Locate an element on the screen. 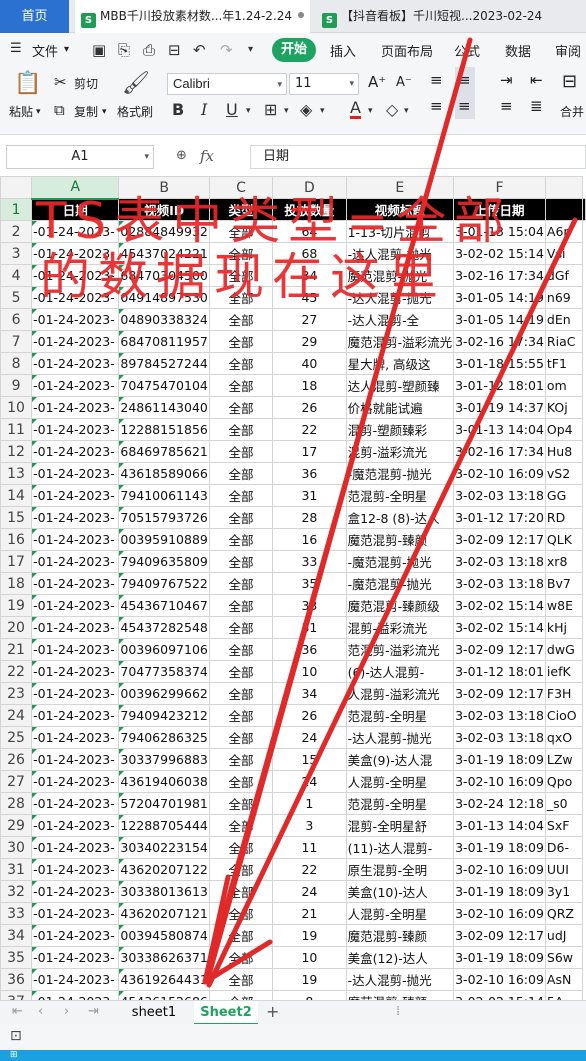  table-cell: 混剪-全明星舒 is located at coordinates (400, 825).